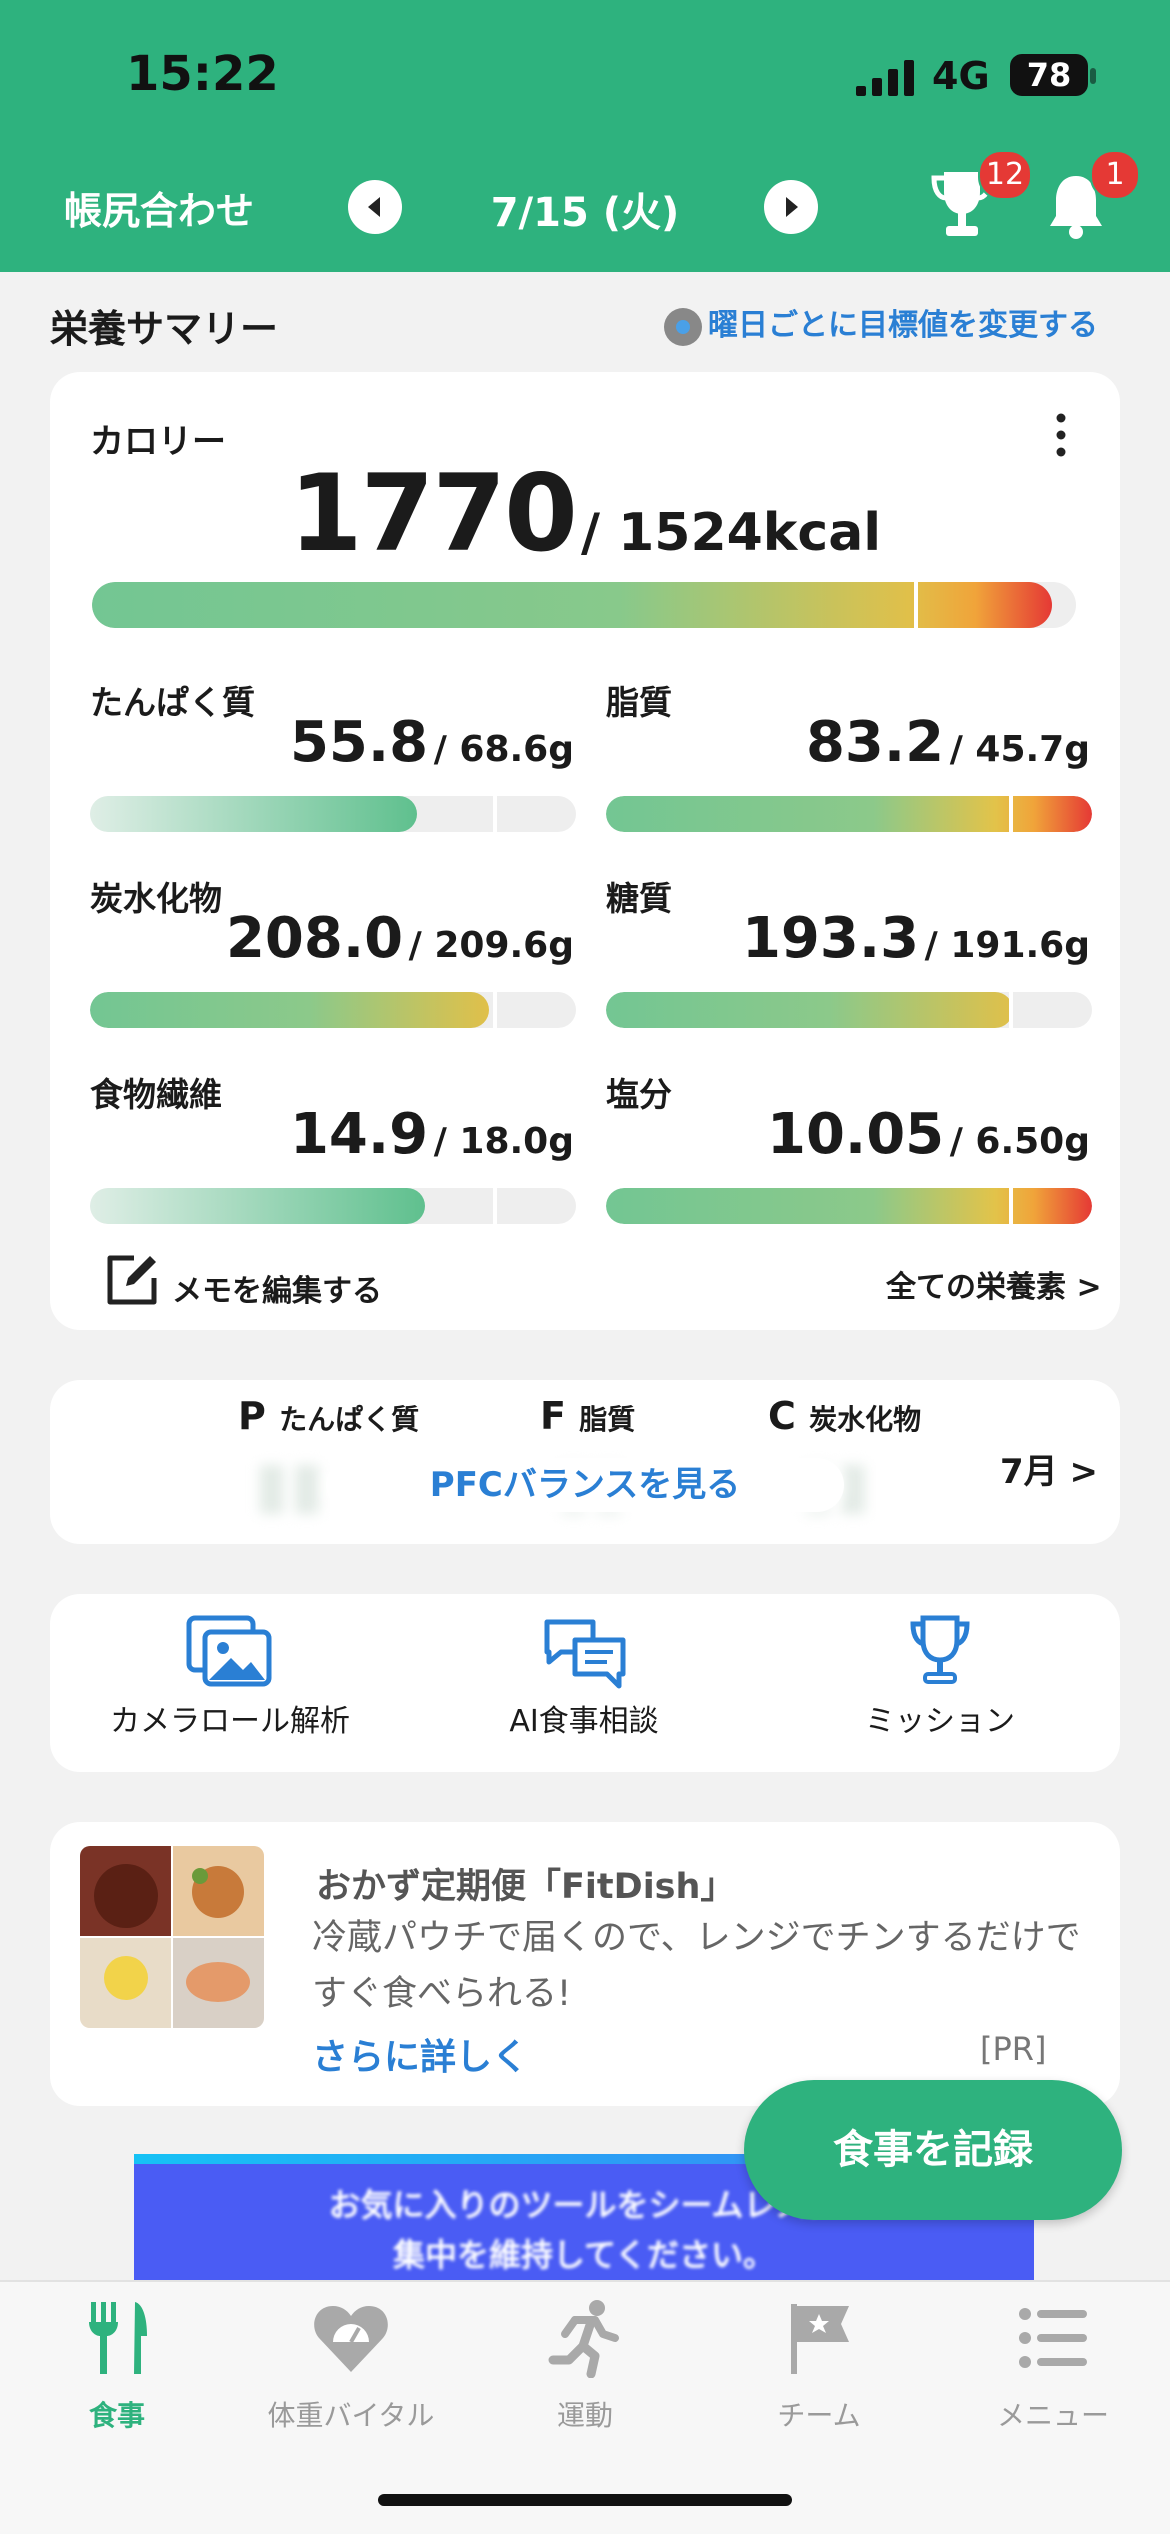 This screenshot has height=2534, width=1170. What do you see at coordinates (820, 2339) in the screenshot?
I see `flag-icon` at bounding box center [820, 2339].